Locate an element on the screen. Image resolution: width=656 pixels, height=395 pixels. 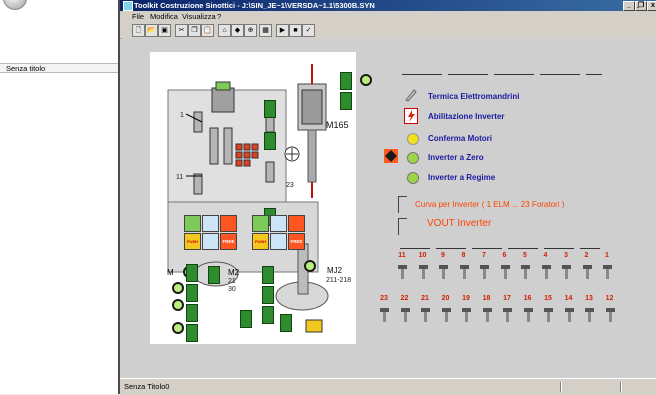
grid-icon: ▦ is located at coordinates (265, 30).